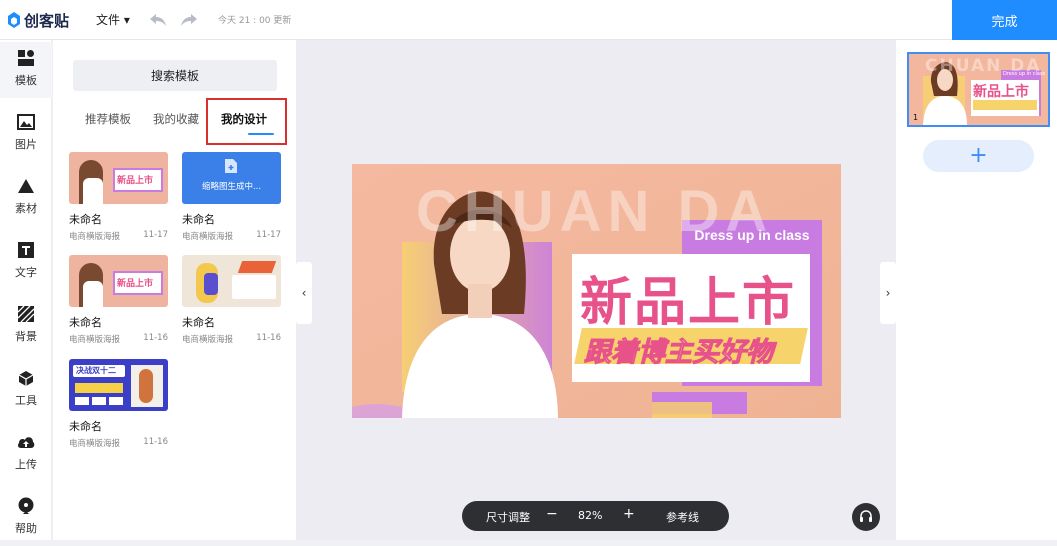 This screenshot has height=546, width=1057. What do you see at coordinates (26, 262) in the screenshot?
I see `rail-item-text: 文字` at bounding box center [26, 262].